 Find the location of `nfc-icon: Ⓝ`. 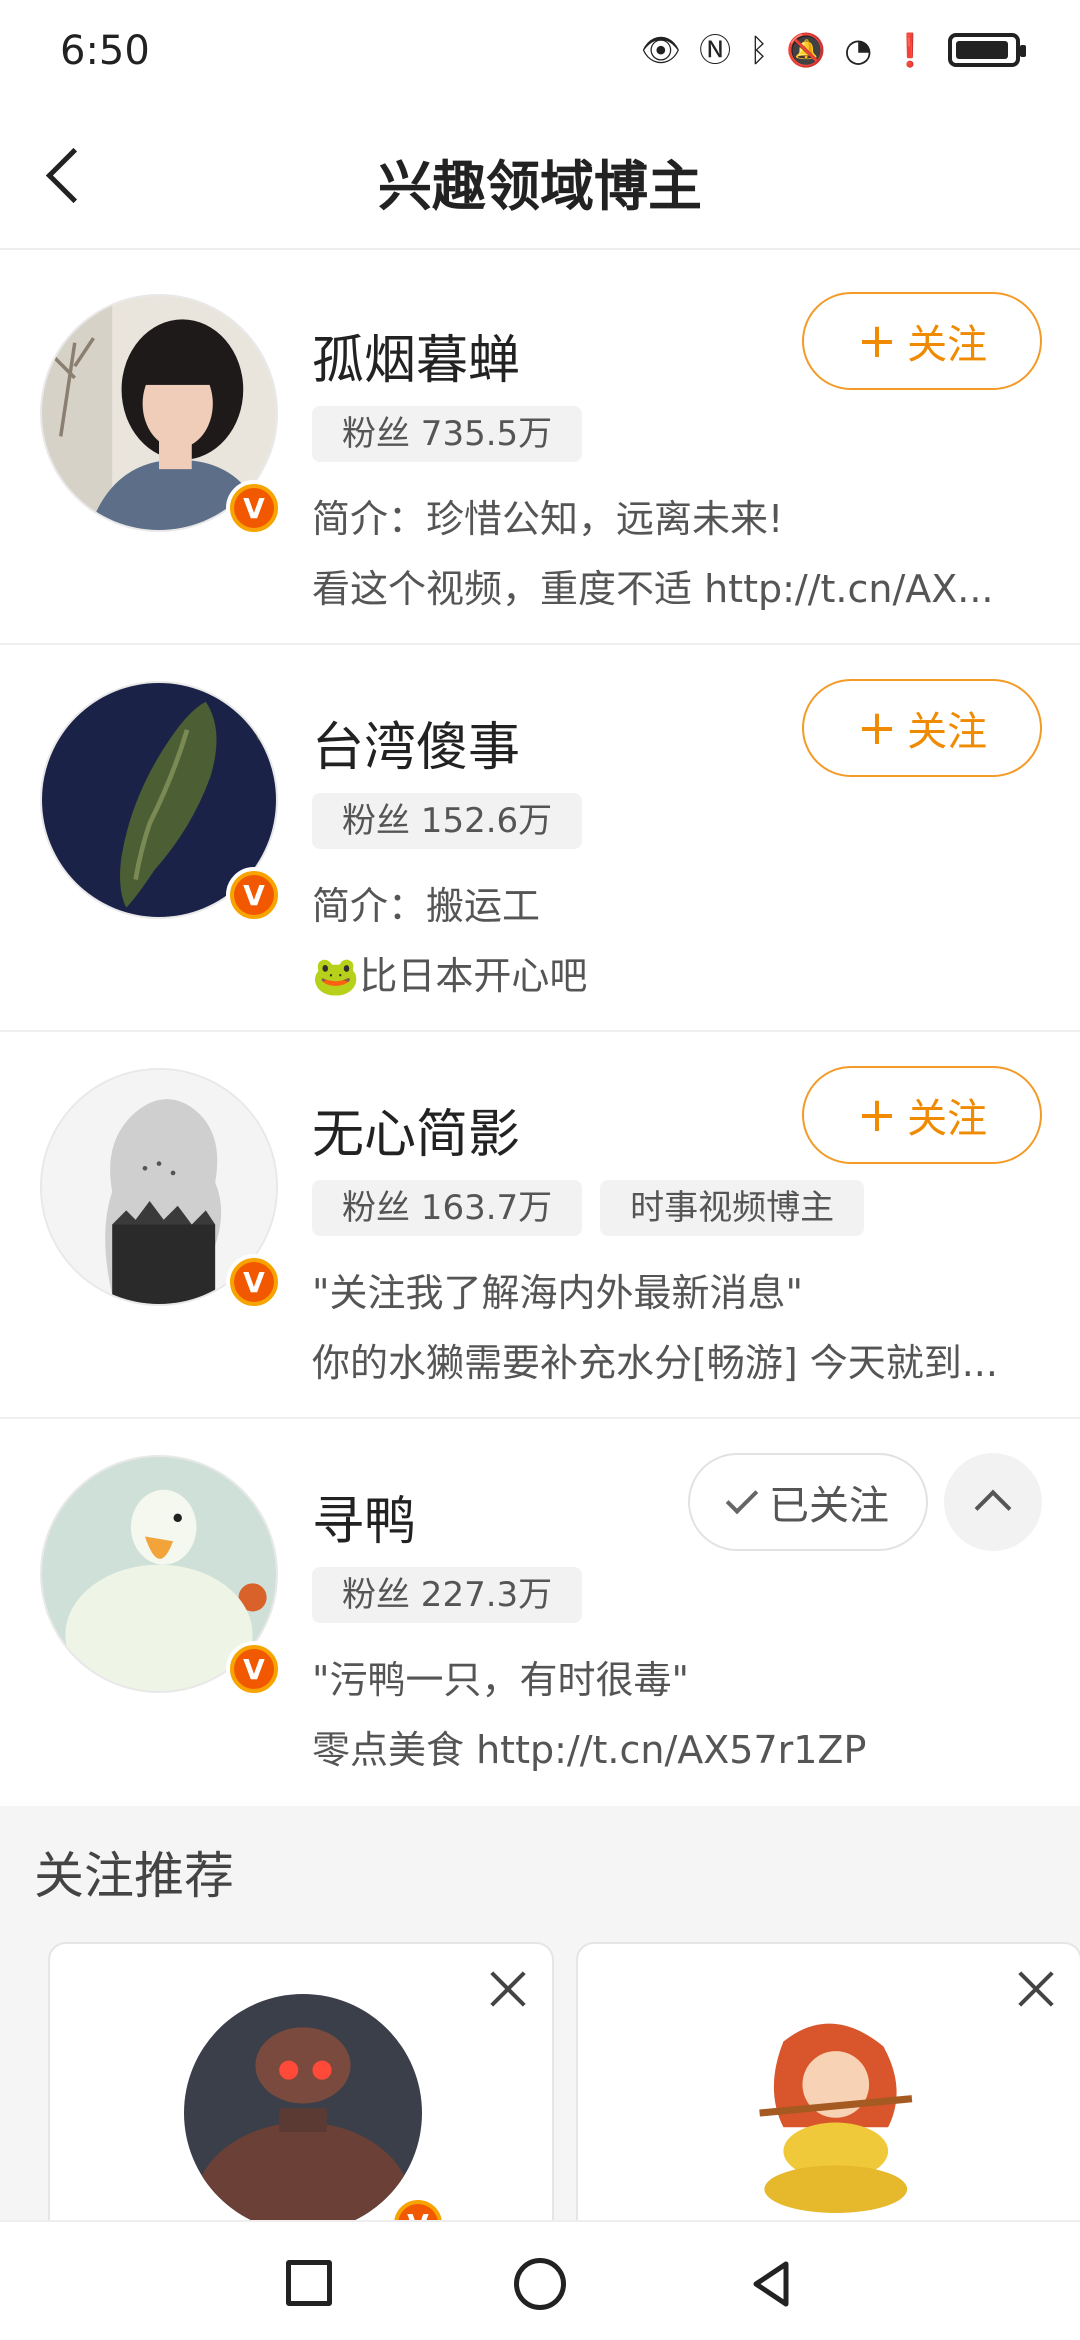

nfc-icon: Ⓝ is located at coordinates (715, 50).